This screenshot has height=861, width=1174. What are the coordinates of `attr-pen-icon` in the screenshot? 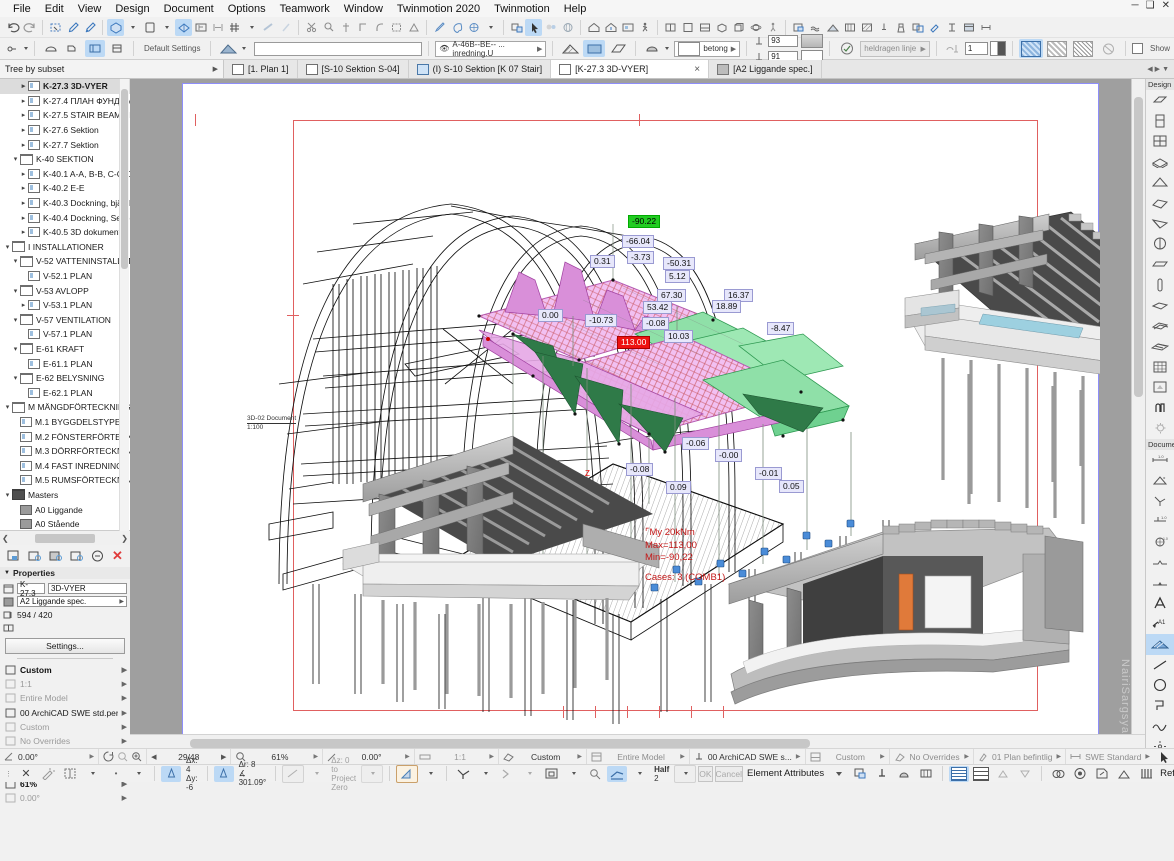 It's located at (882, 774).